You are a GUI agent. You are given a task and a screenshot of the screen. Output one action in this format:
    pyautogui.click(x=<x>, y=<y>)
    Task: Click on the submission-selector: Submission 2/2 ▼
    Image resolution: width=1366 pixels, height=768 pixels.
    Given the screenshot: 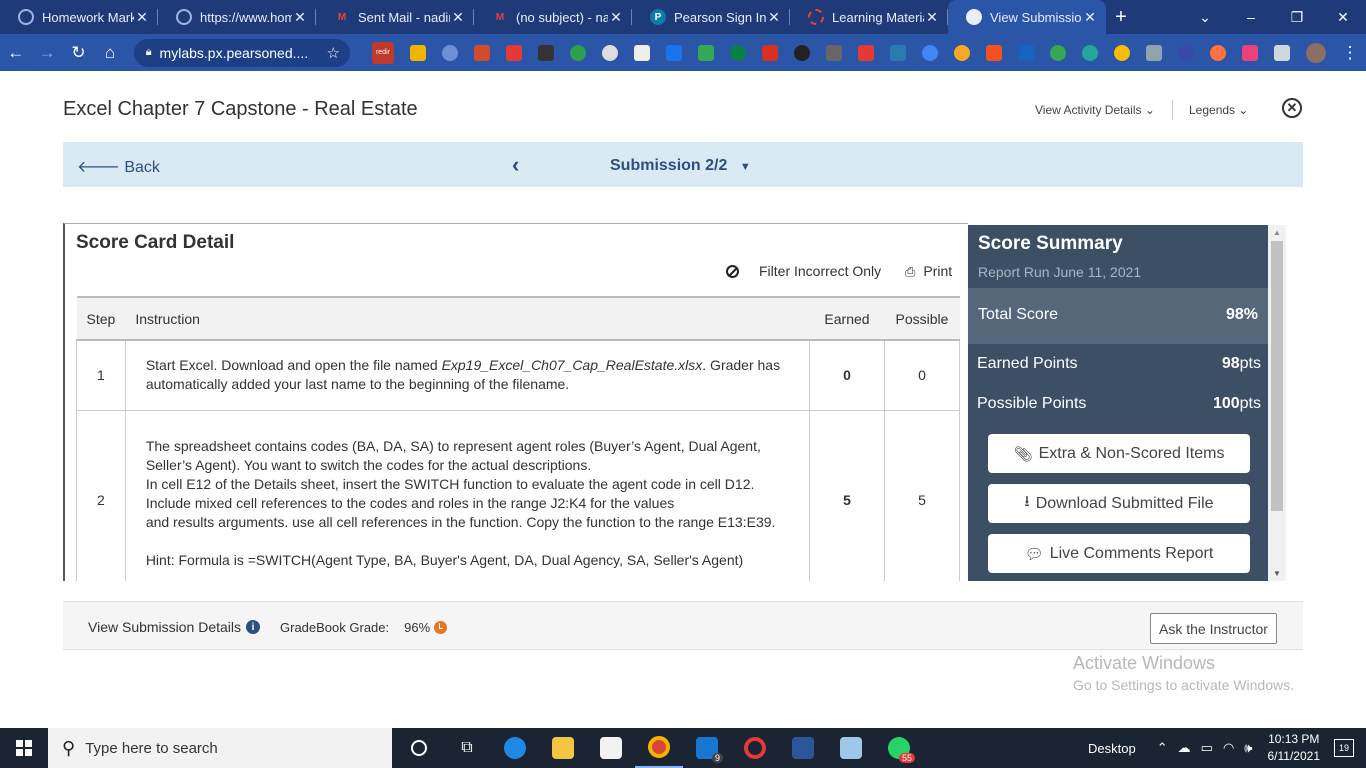 What is the action you would take?
    pyautogui.click(x=680, y=166)
    